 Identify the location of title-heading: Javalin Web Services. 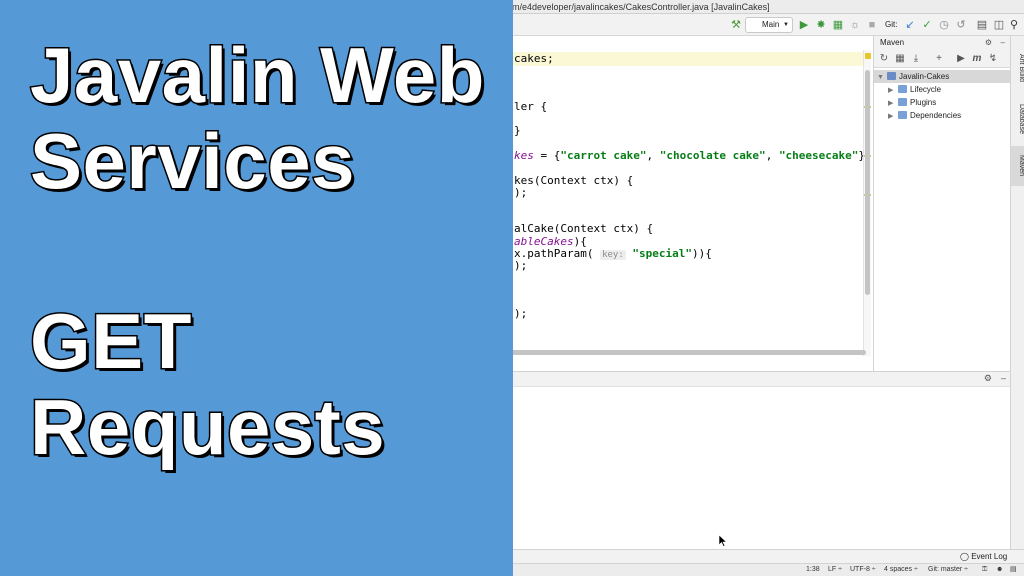
(257, 118).